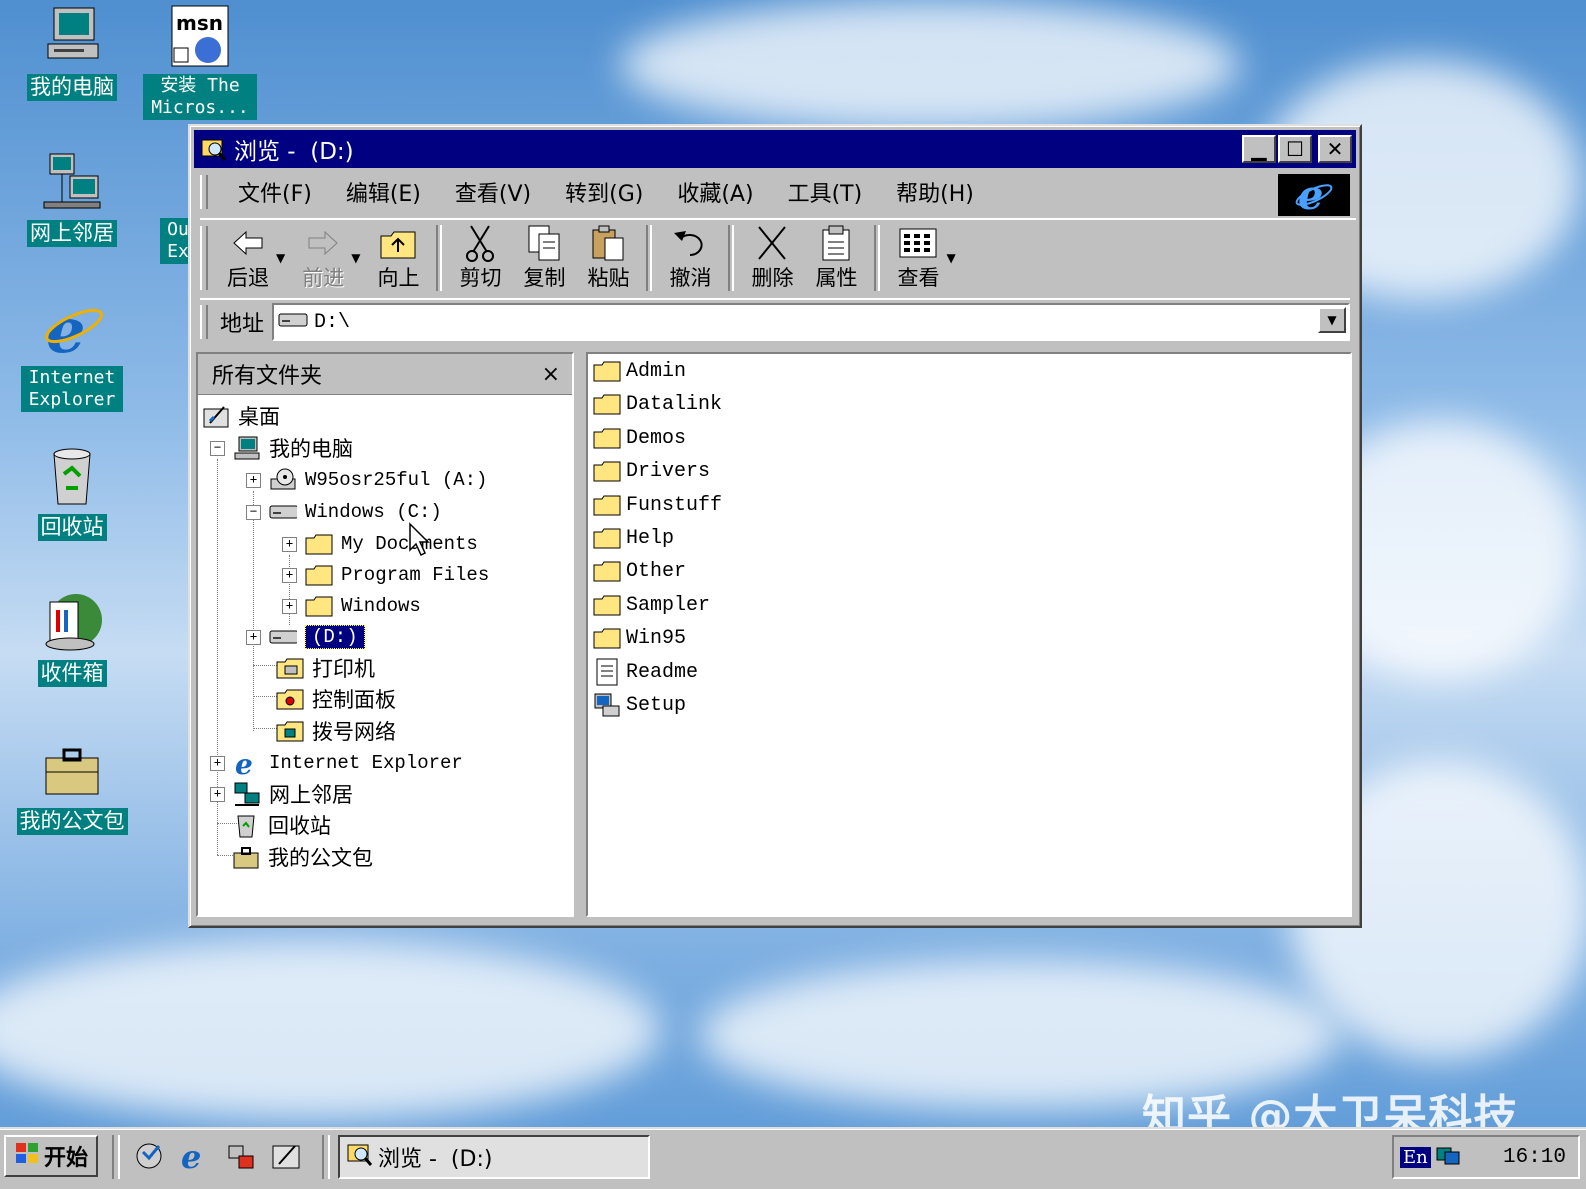  Describe the element at coordinates (72, 389) in the screenshot. I see `desktop-icon-label: Internet Explorer` at that location.